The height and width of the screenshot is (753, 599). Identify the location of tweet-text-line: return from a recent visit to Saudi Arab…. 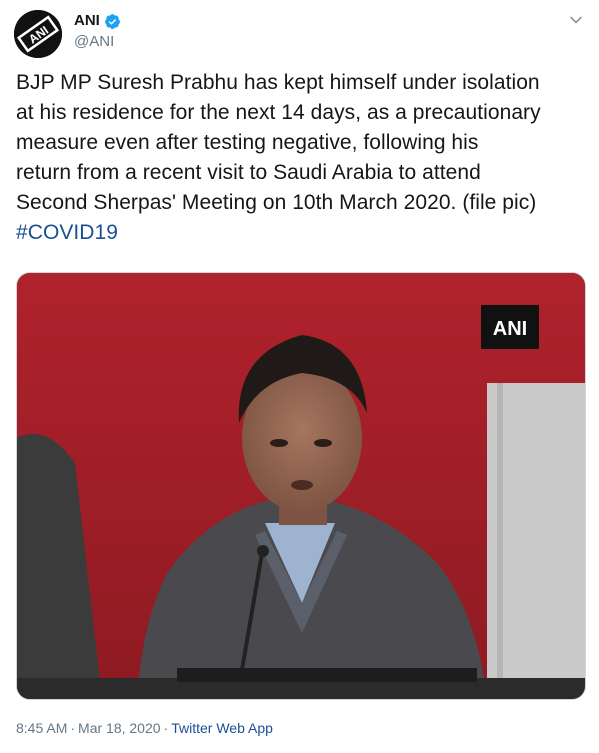
(248, 172).